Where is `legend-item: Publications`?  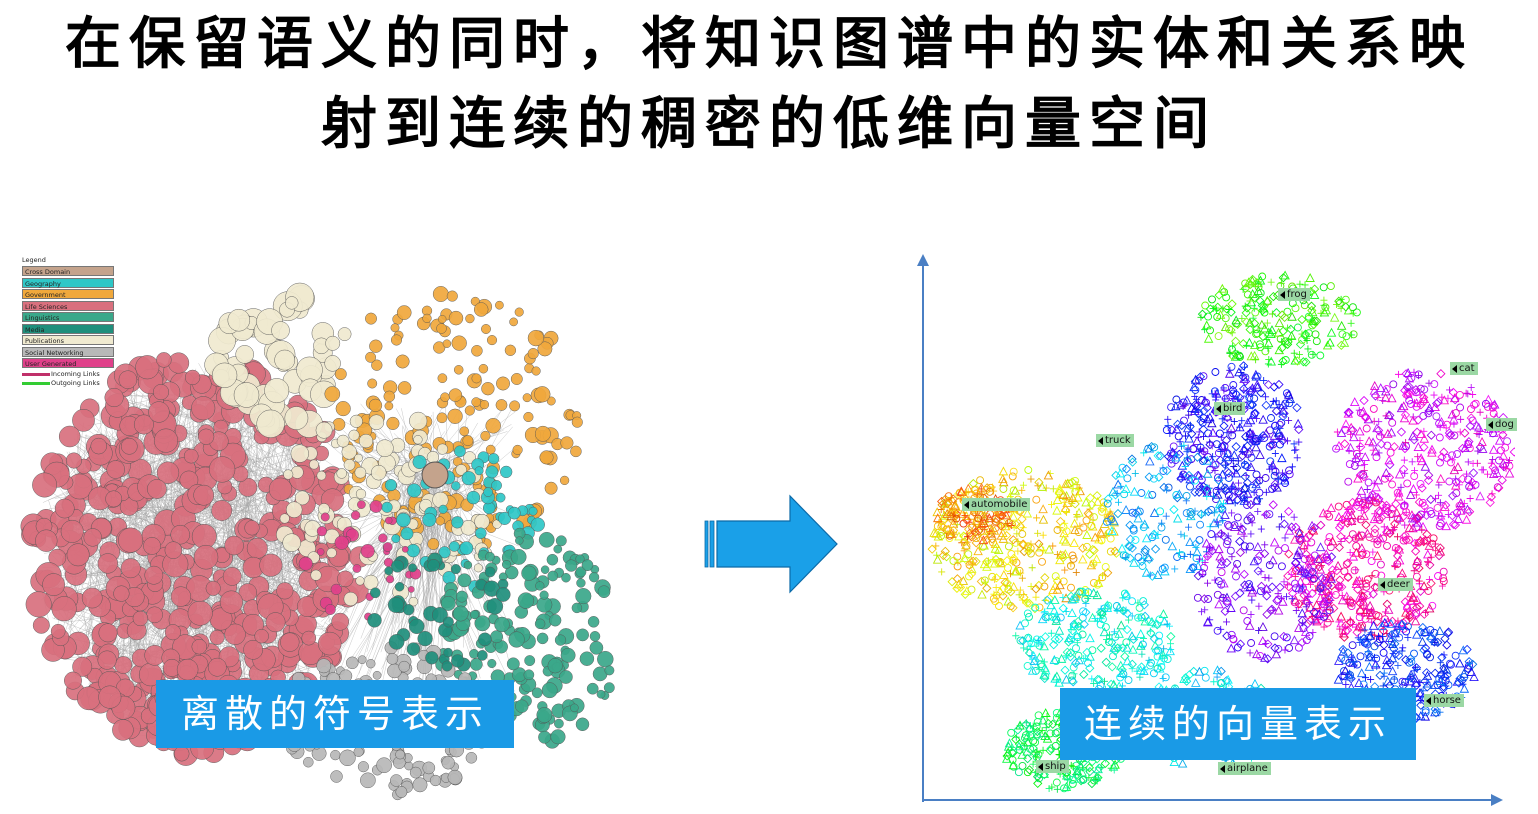 legend-item: Publications is located at coordinates (68, 340).